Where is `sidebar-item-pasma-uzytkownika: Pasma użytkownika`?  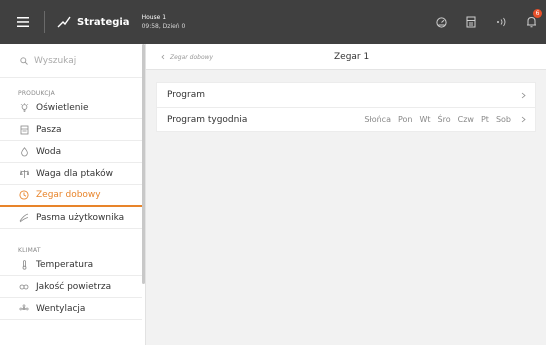 sidebar-item-pasma-uzytkownika: Pasma użytkownika is located at coordinates (72, 218).